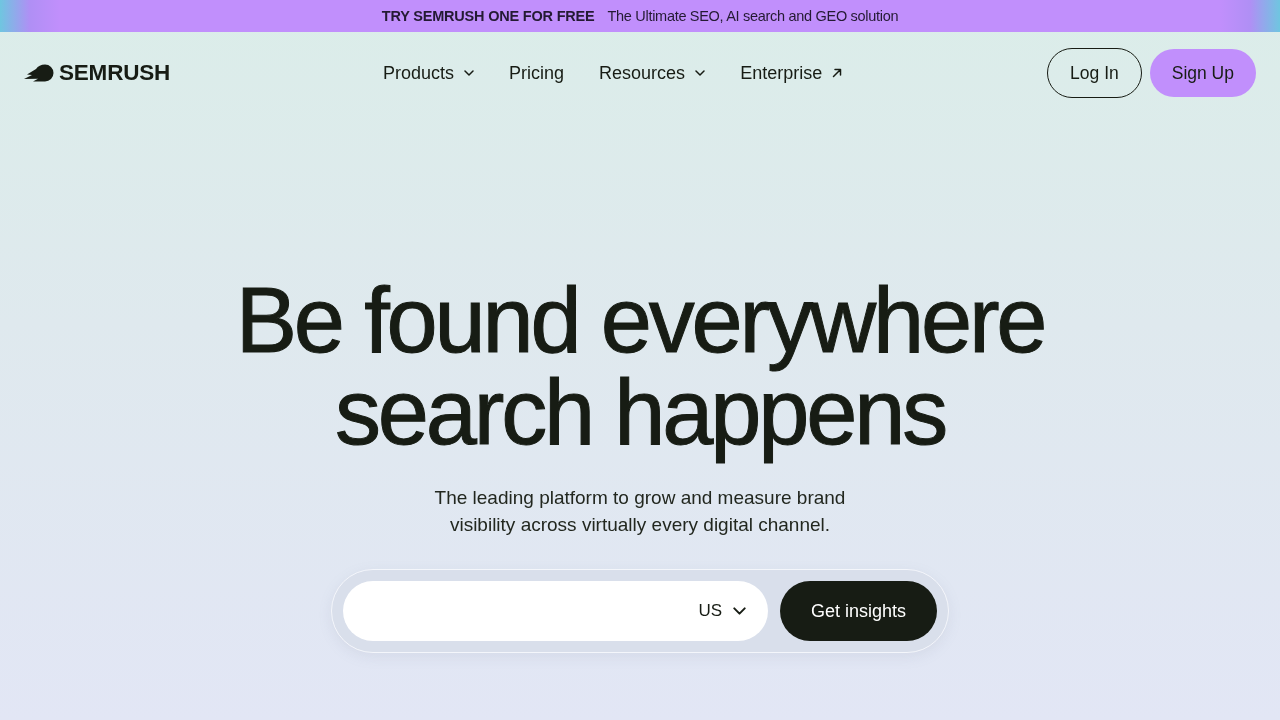 This screenshot has height=720, width=1280. Describe the element at coordinates (537, 73) in the screenshot. I see `nav-menu-item: Pricing` at that location.